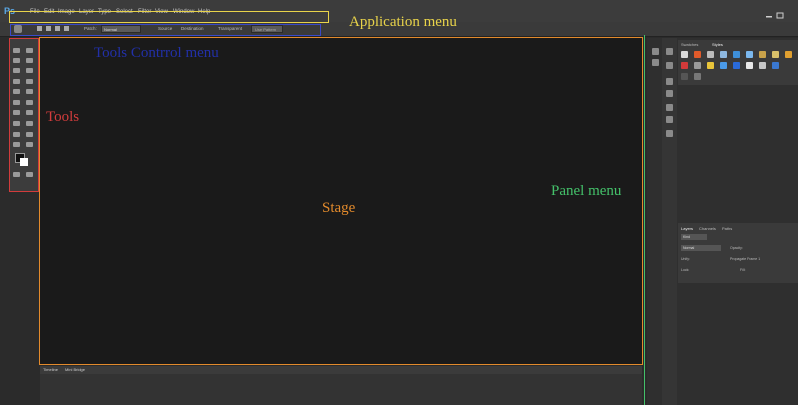 This screenshot has height=405, width=798. What do you see at coordinates (16, 60) in the screenshot?
I see `lasso-tool-icon` at bounding box center [16, 60].